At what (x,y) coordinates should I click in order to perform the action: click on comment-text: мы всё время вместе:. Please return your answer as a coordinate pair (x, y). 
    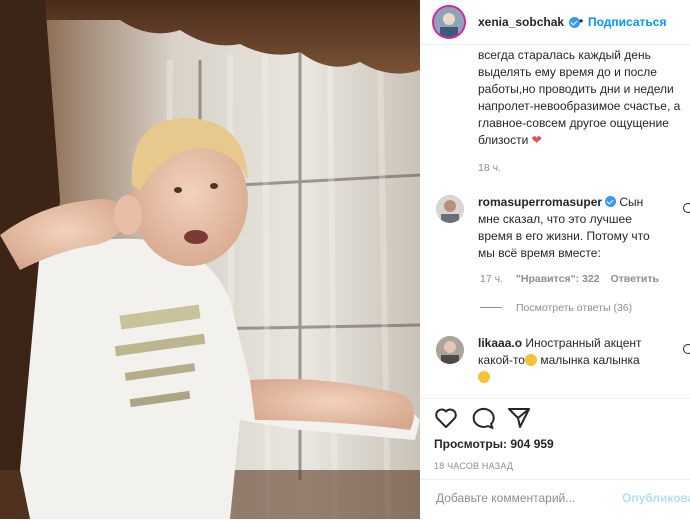
    Looking at the image, I should click on (539, 253).